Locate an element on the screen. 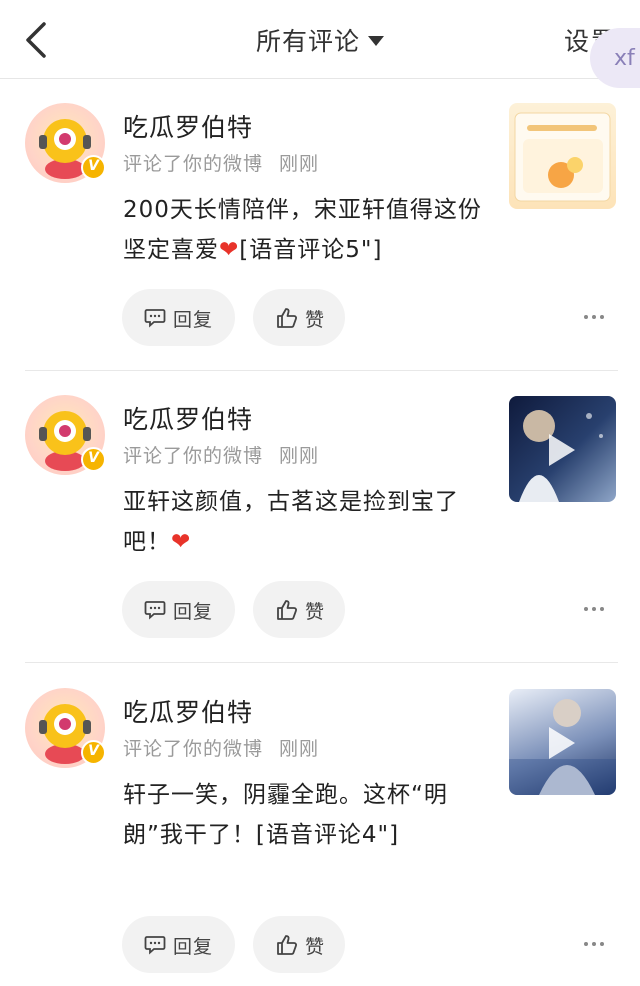  post-preview-image is located at coordinates (562, 157).